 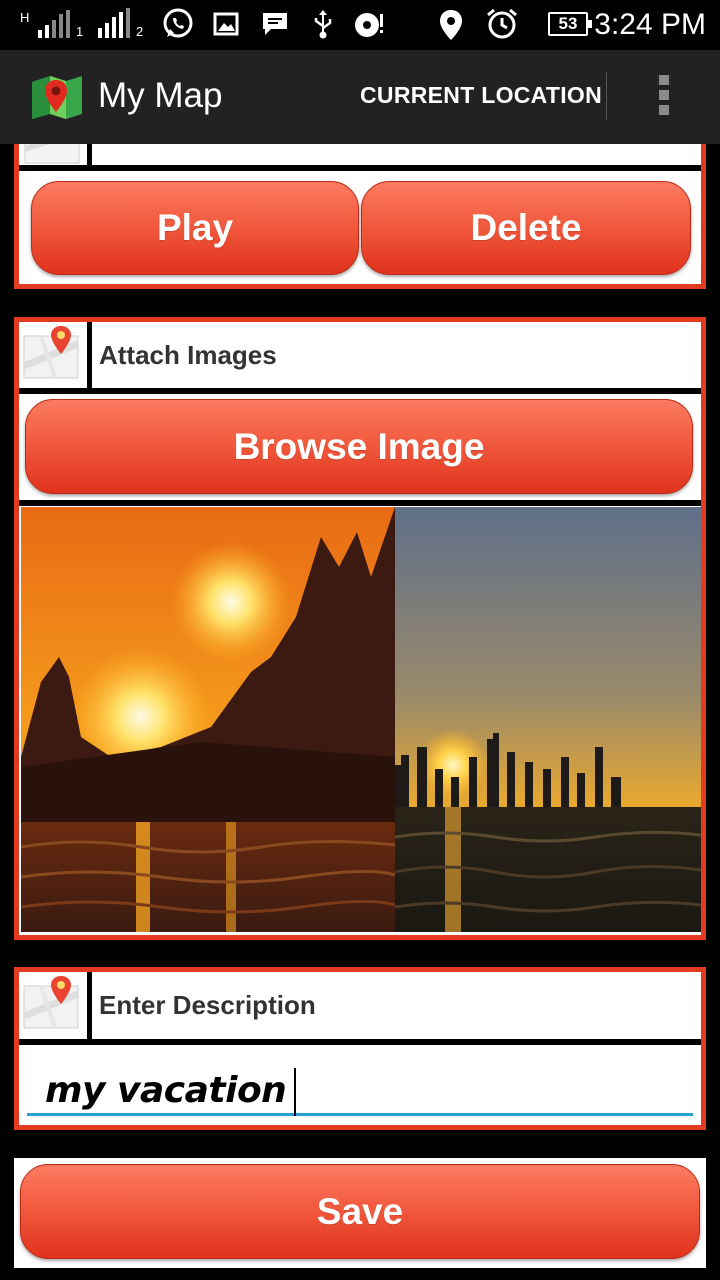 What do you see at coordinates (178, 24) in the screenshot?
I see `whatsapp-icon` at bounding box center [178, 24].